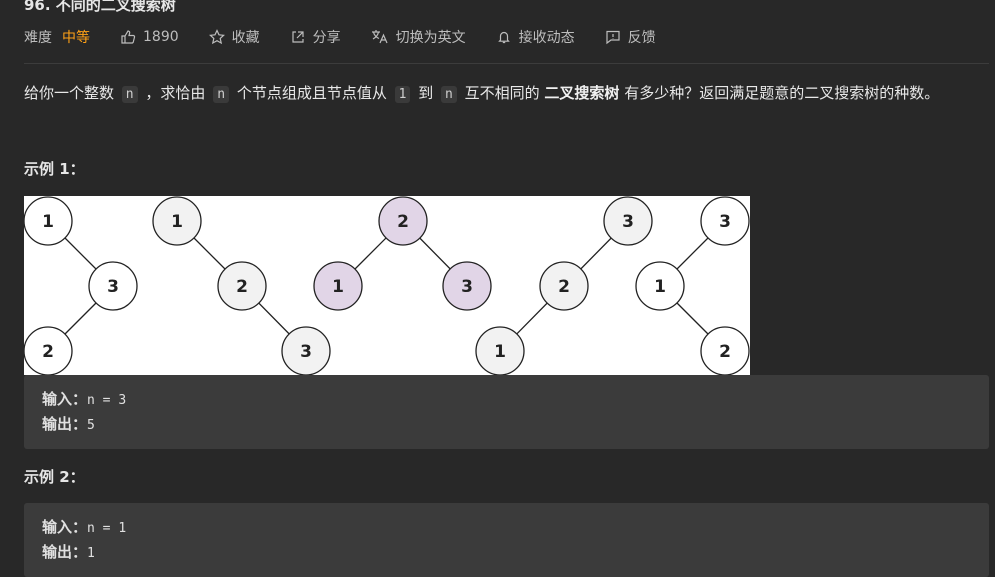 The image size is (995, 577). I want to click on desc-text: 个节点组成且节点值从, so click(311, 93).